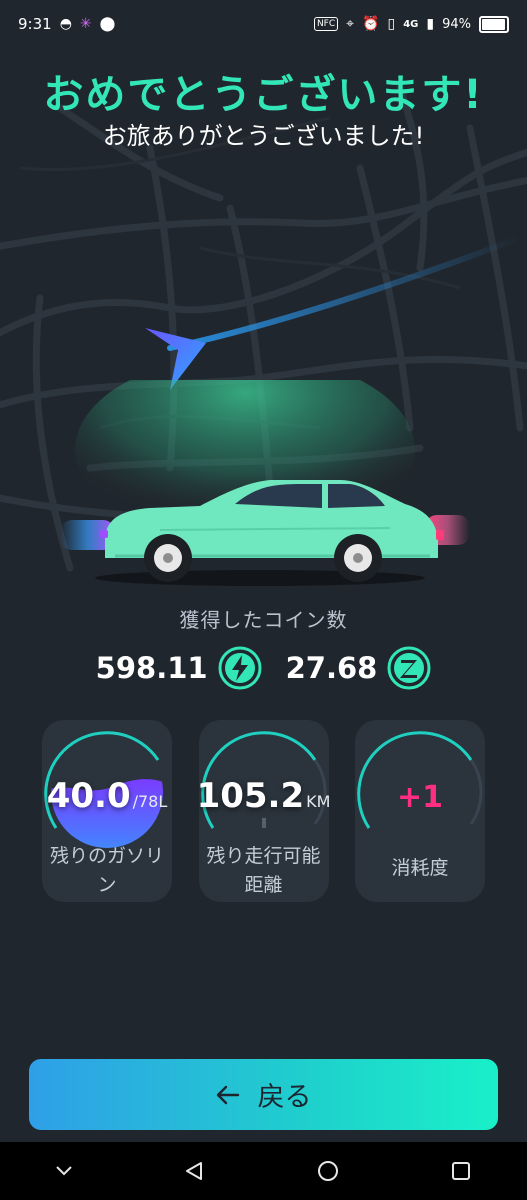 This screenshot has width=527, height=1200. What do you see at coordinates (251, 796) in the screenshot?
I see `range-value: 105.2` at bounding box center [251, 796].